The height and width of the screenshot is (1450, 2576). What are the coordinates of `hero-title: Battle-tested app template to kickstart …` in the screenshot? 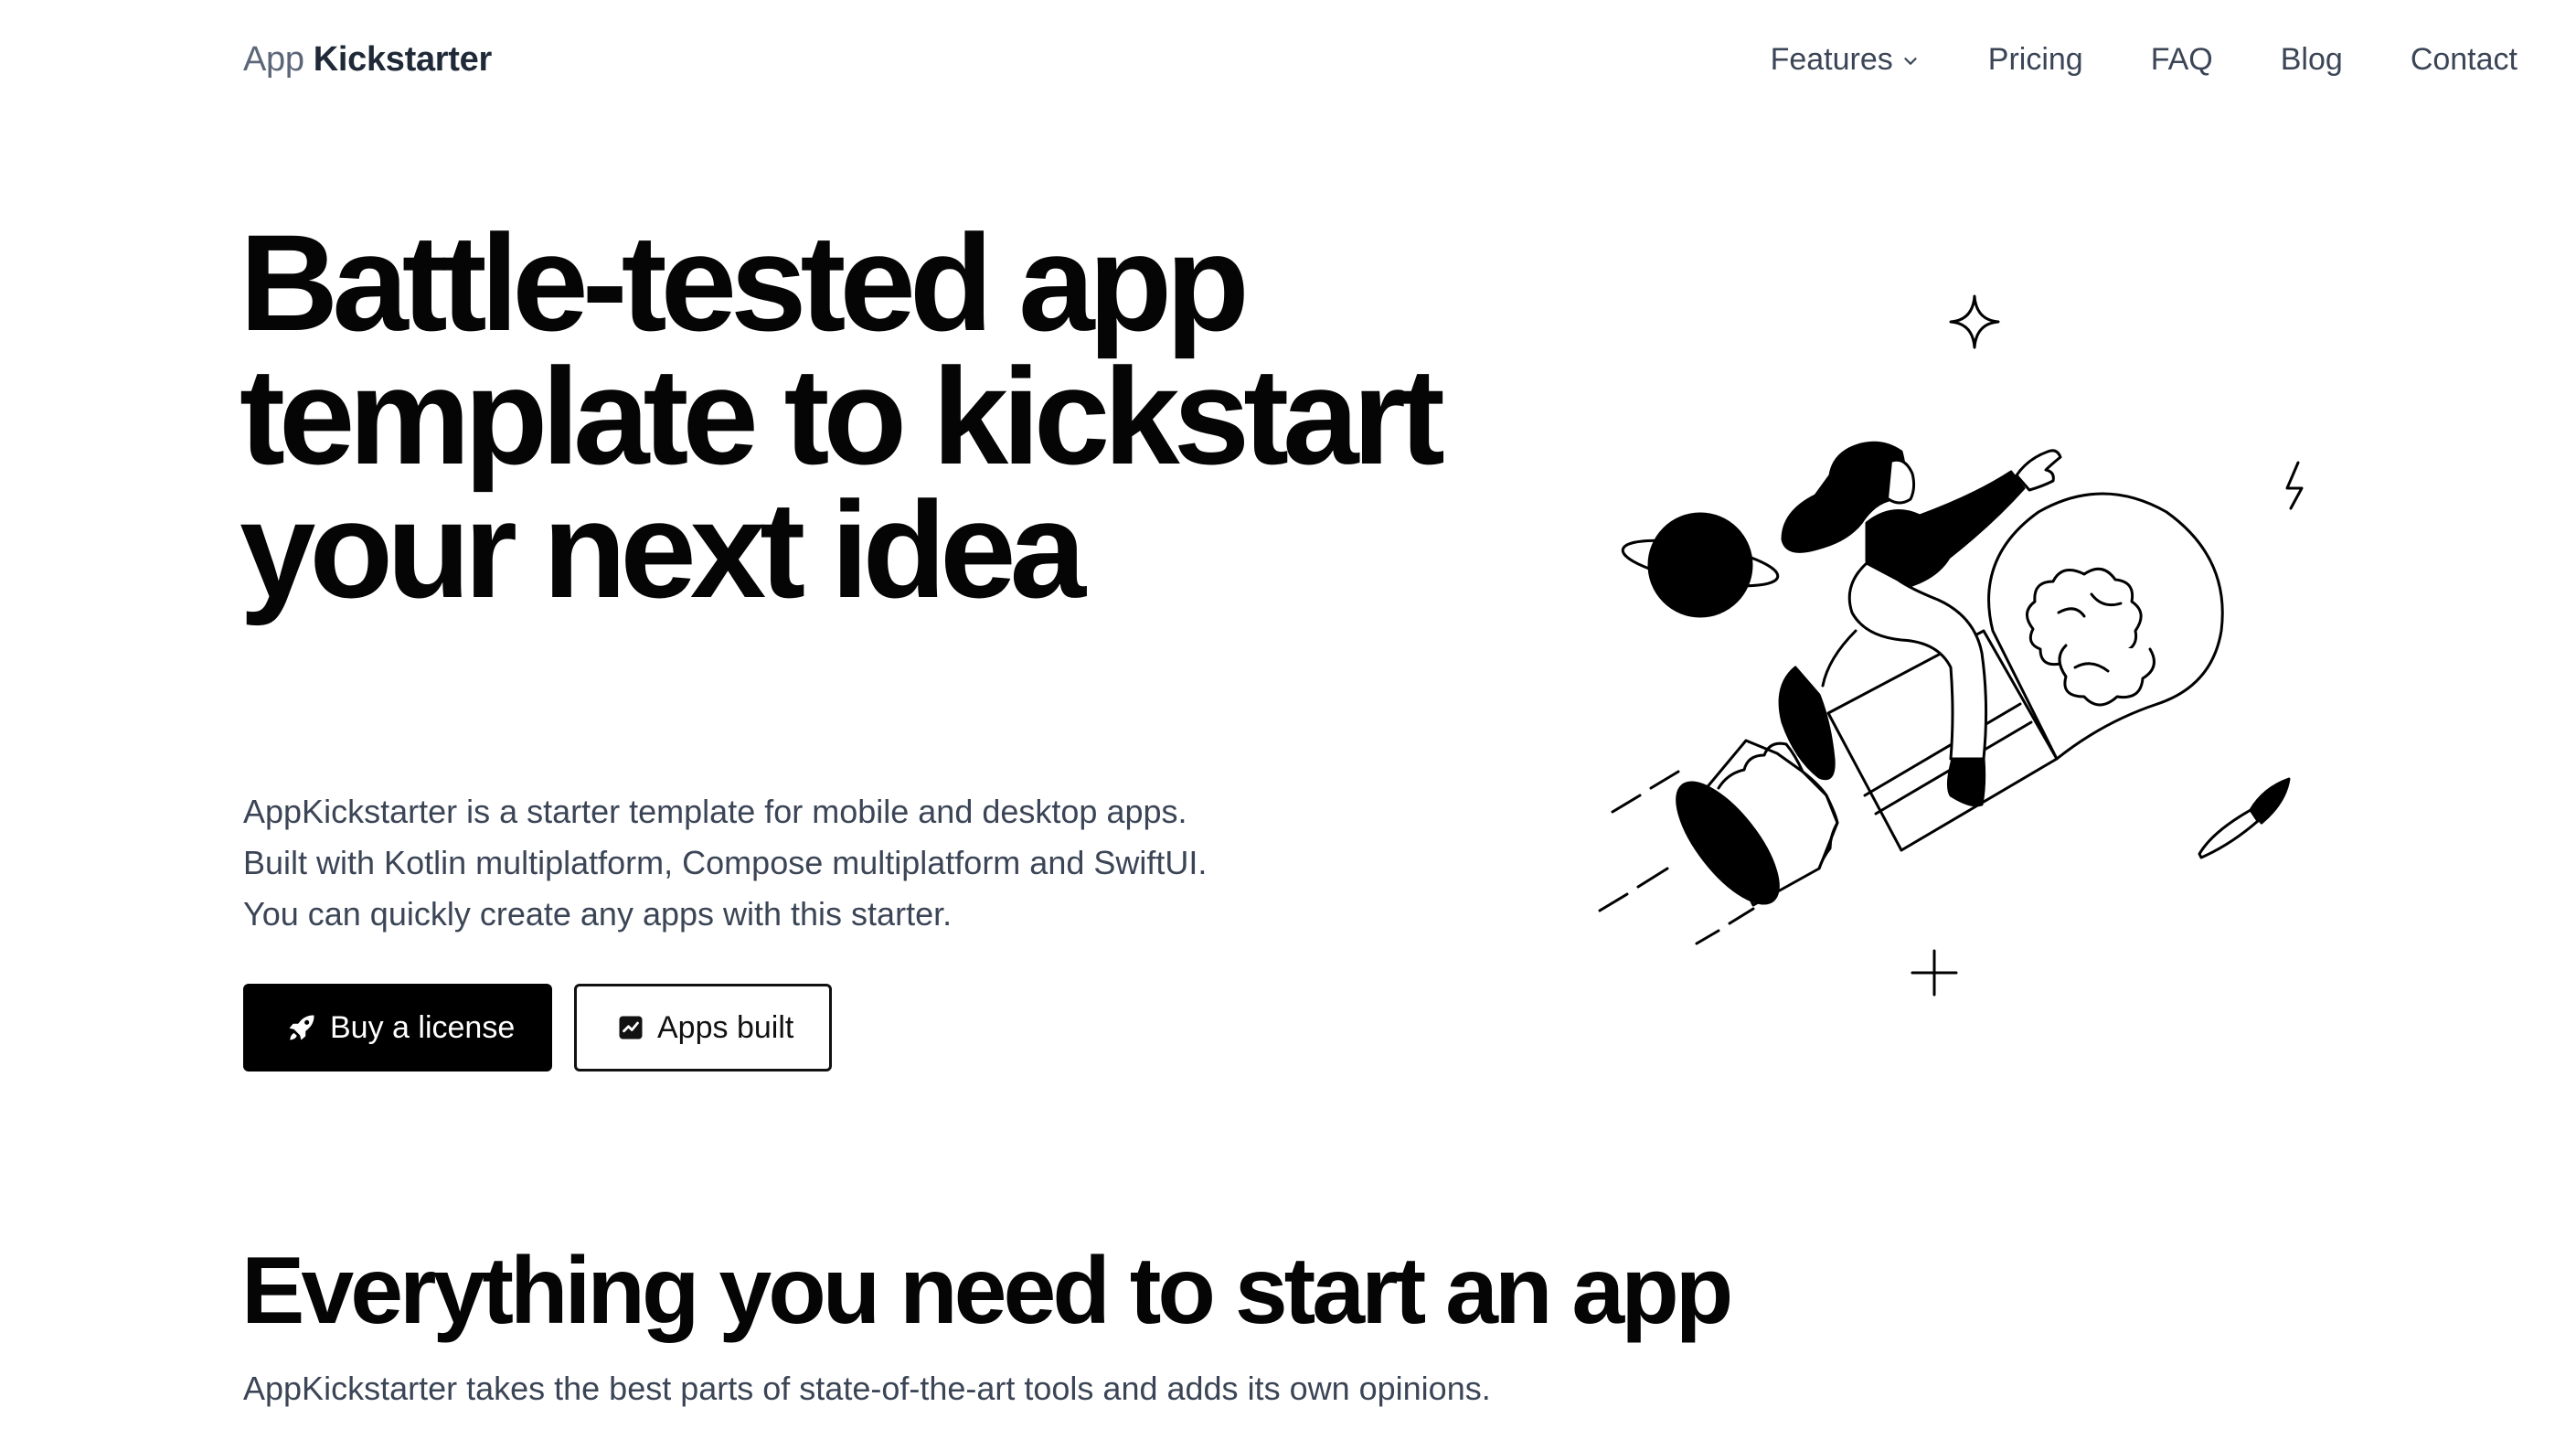 It's located at (842, 416).